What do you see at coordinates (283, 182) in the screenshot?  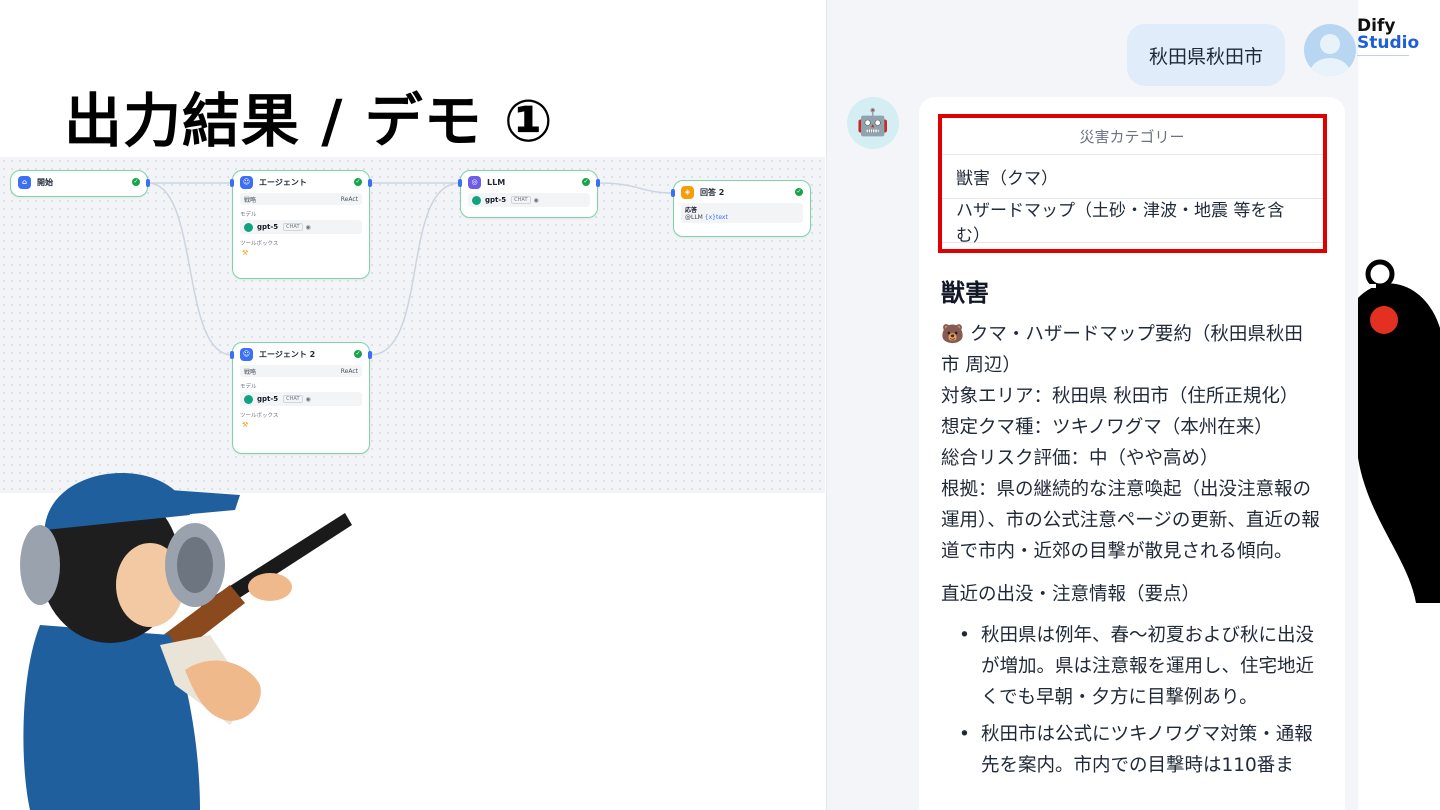 I see `node-agent-1-title: エージェント` at bounding box center [283, 182].